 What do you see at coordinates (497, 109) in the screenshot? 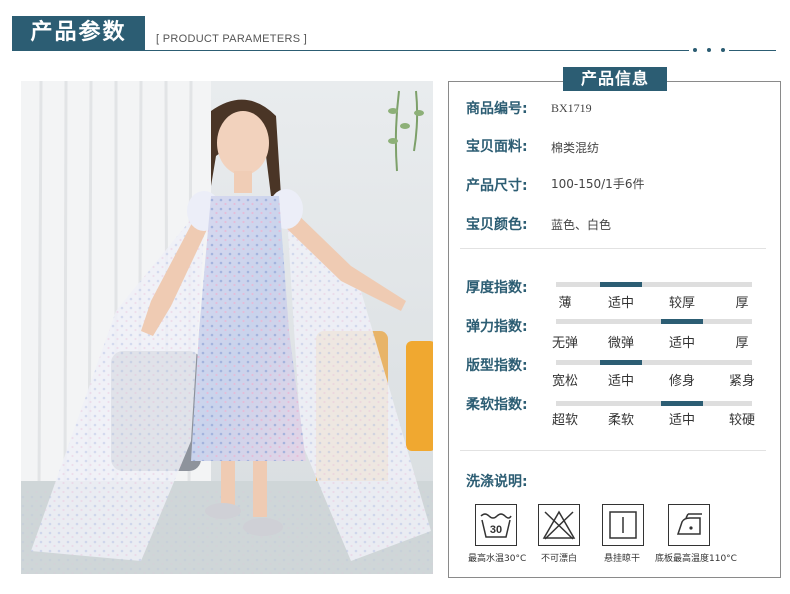
I see `info-label-sku: 商品编号:` at bounding box center [497, 109].